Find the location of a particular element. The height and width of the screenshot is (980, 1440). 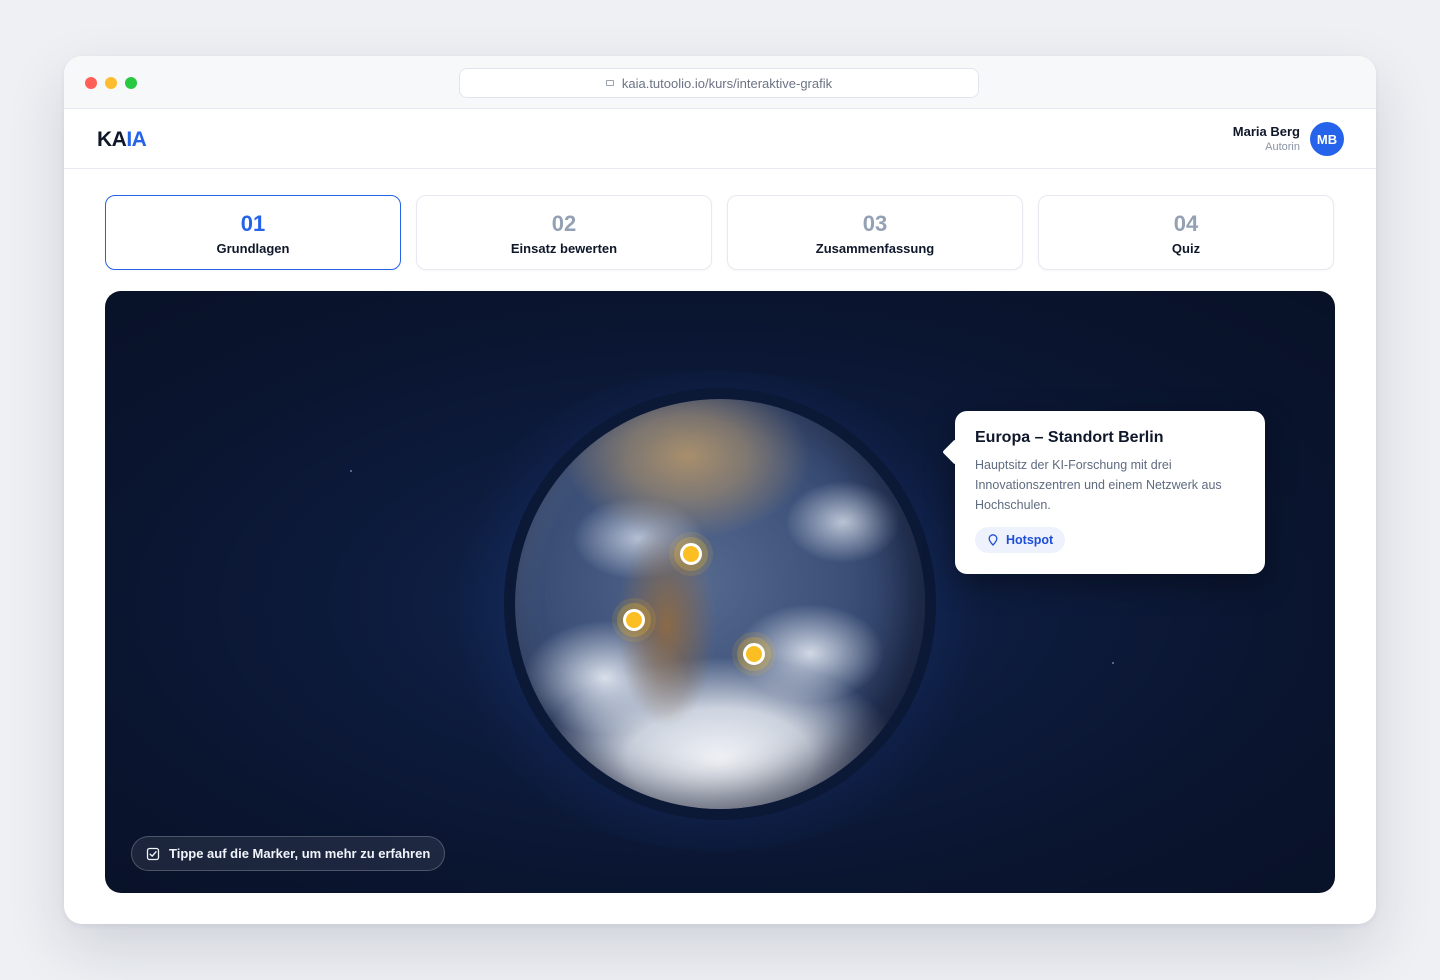

logo-main: KA is located at coordinates (112, 139).